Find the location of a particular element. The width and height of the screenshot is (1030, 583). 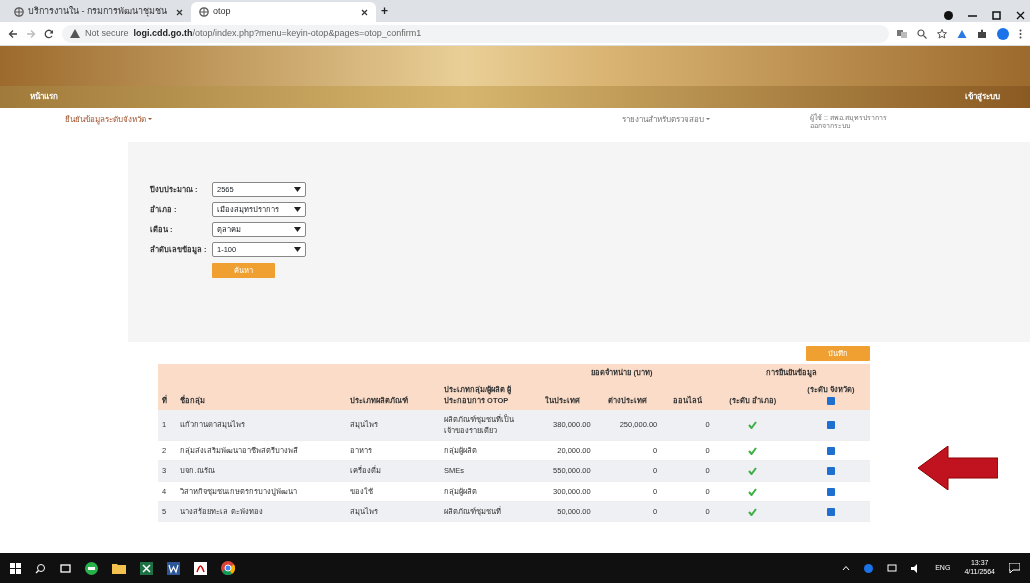

avatar-icon is located at coordinates (1003, 33).